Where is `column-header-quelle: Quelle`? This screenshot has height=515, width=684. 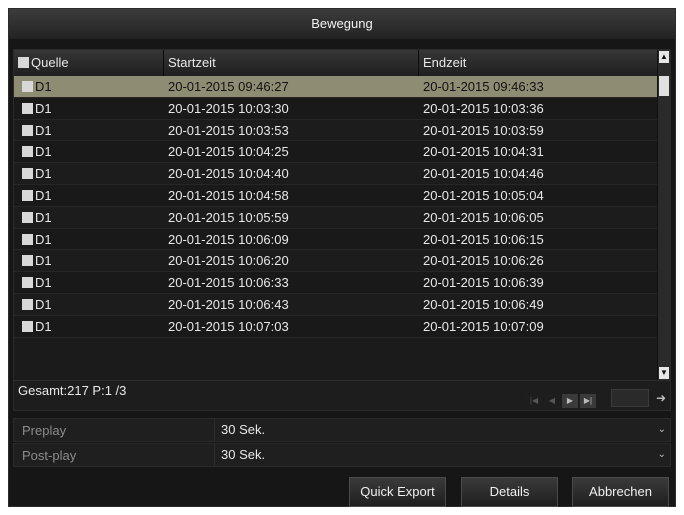 column-header-quelle: Quelle is located at coordinates (89, 63).